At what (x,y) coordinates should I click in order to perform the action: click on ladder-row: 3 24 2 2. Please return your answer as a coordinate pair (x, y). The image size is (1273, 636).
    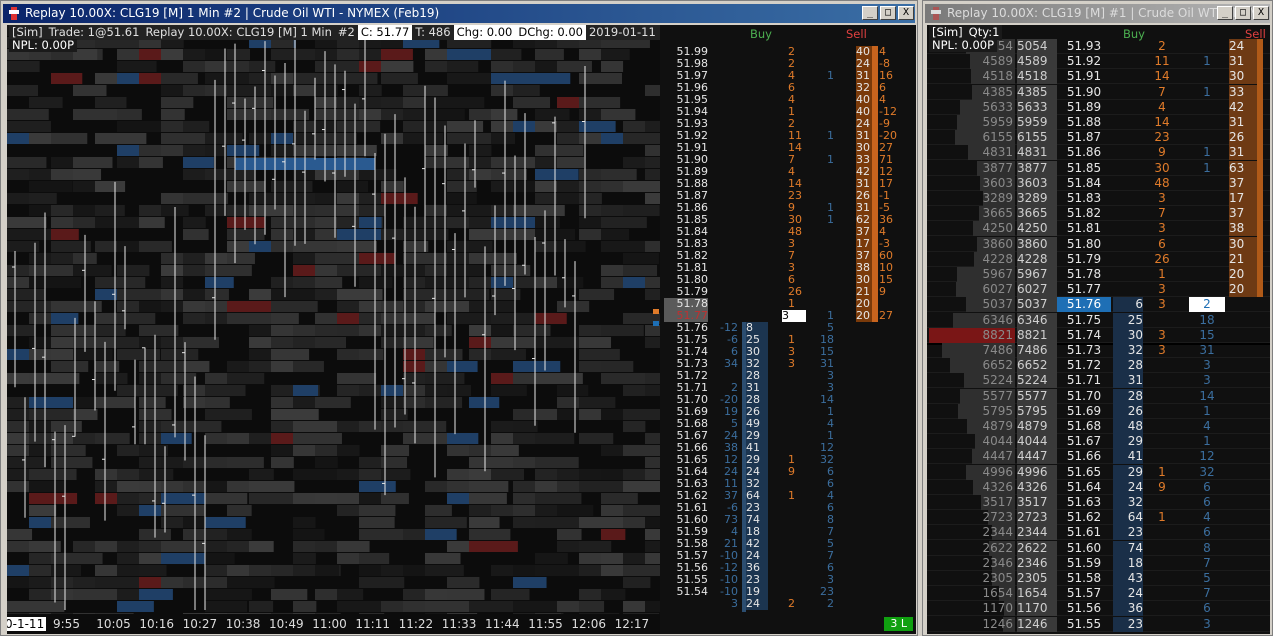
    Looking at the image, I should click on (788, 604).